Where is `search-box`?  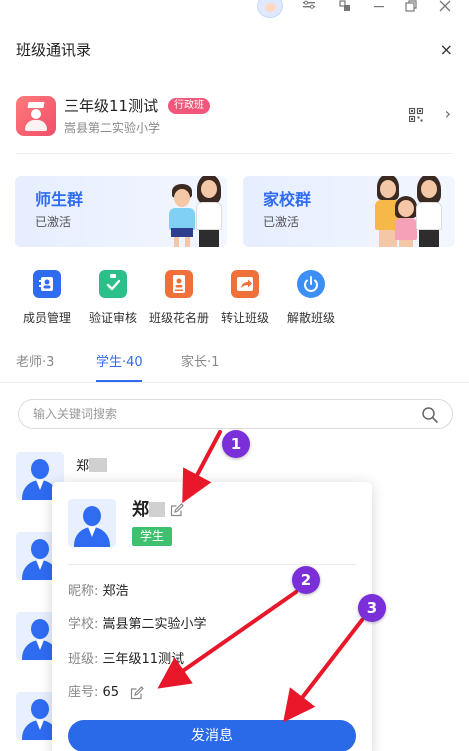 search-box is located at coordinates (235, 414).